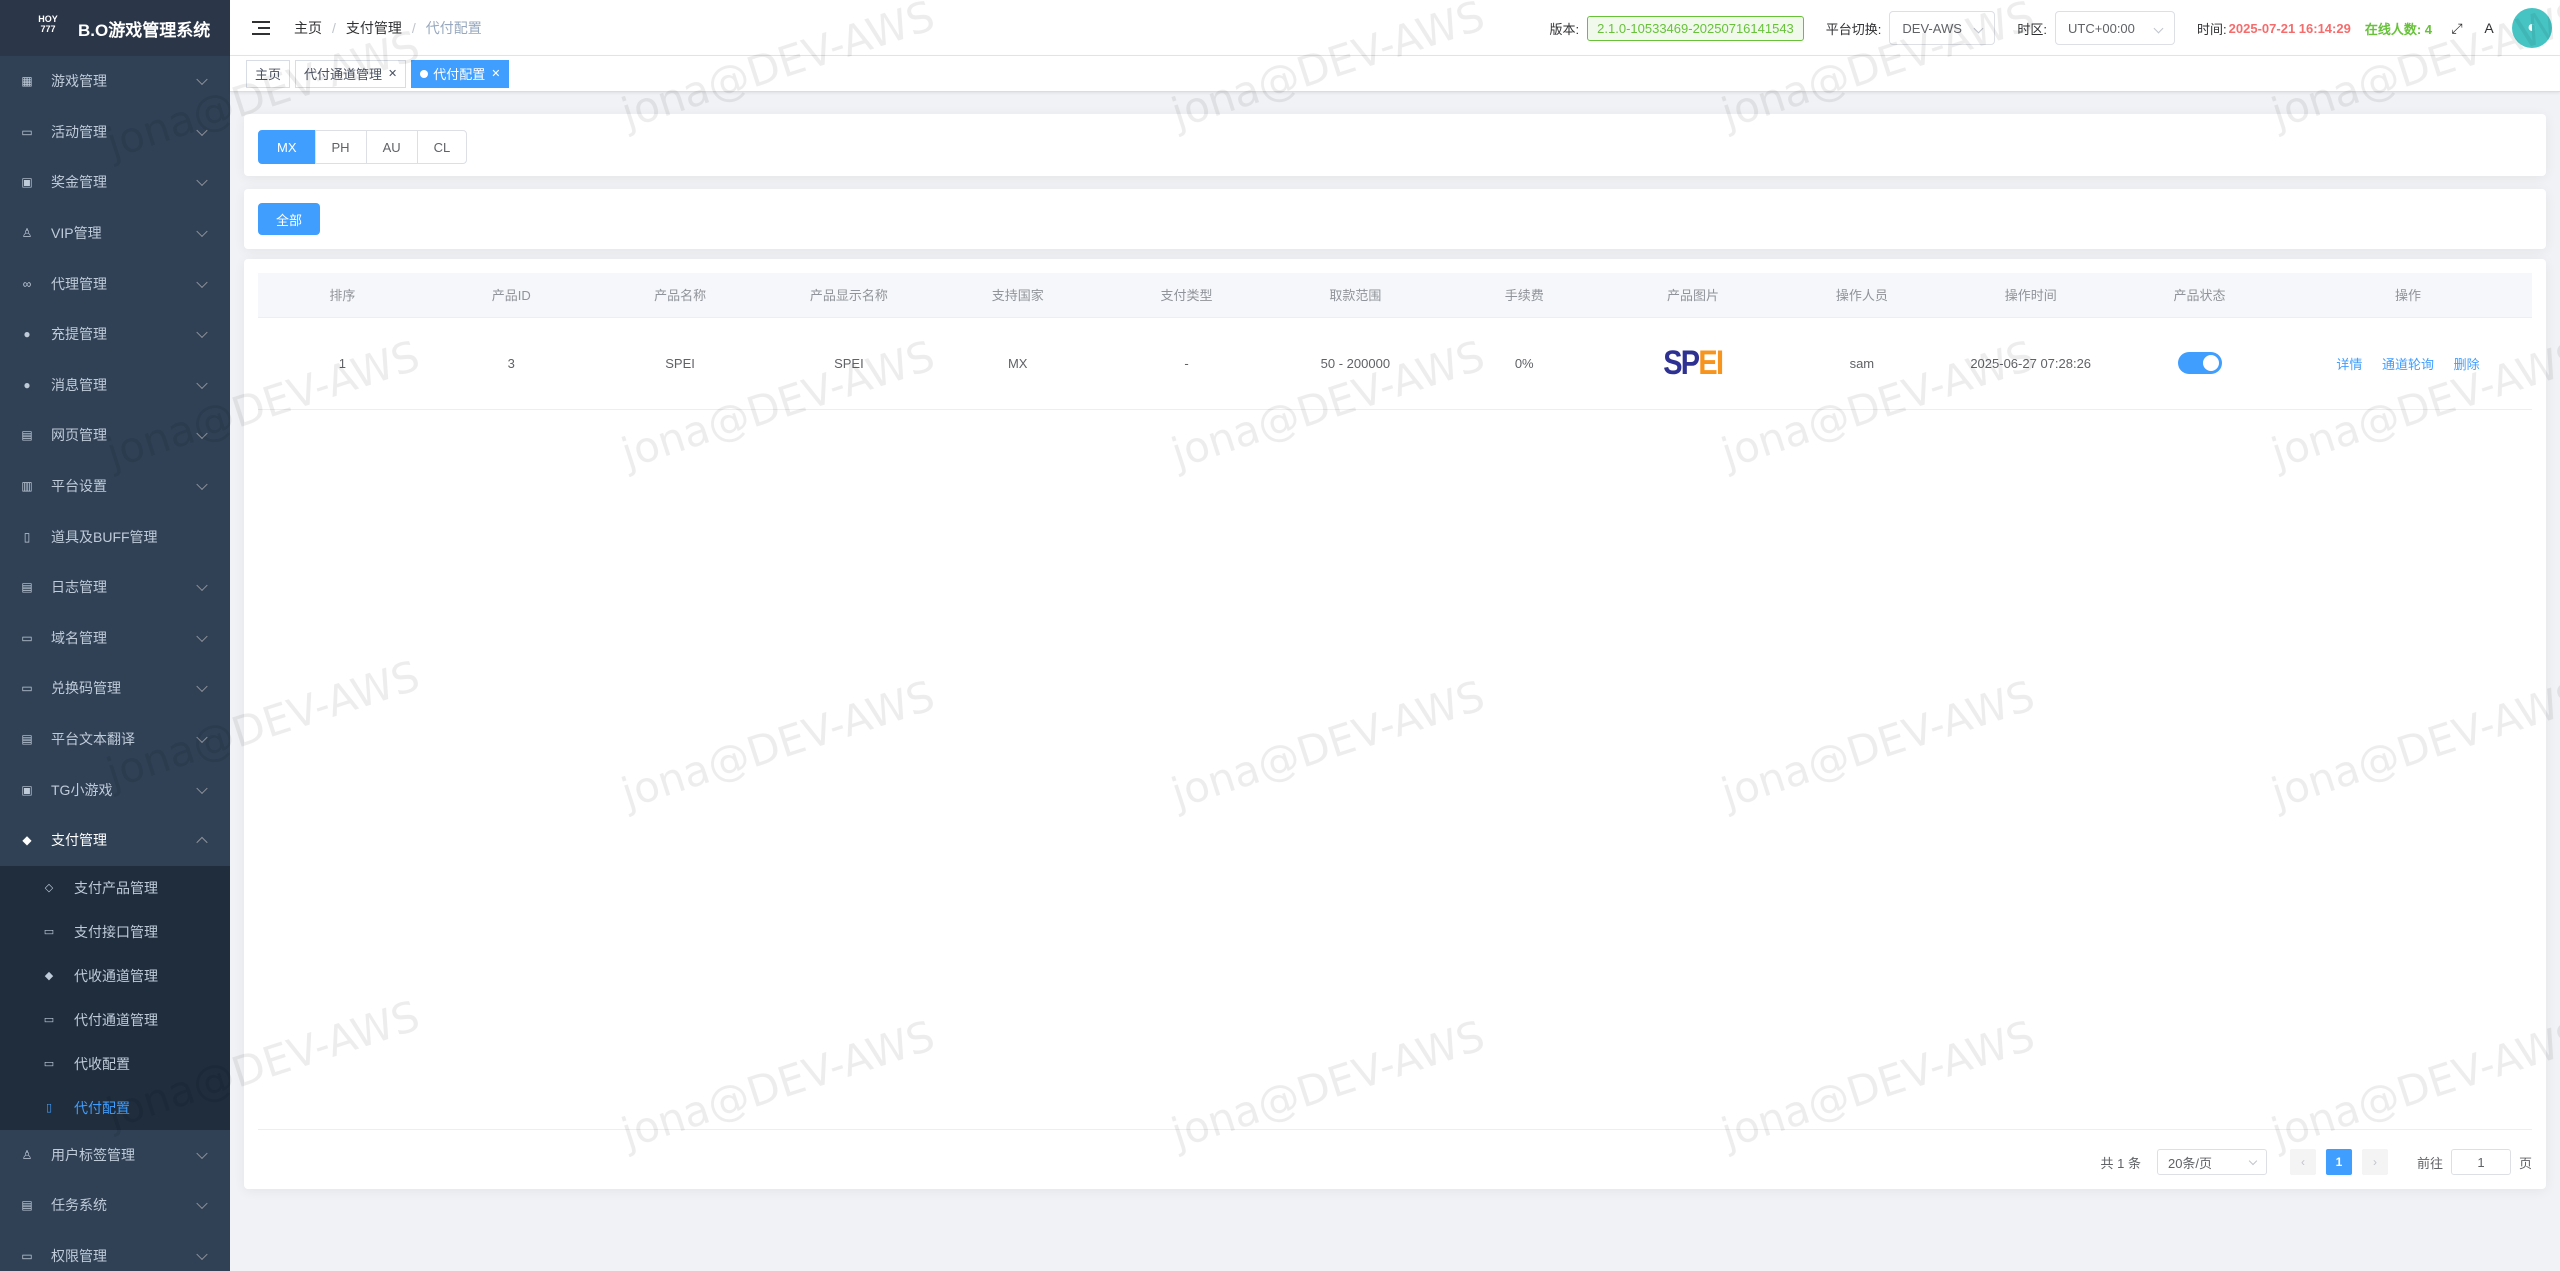  I want to click on sidebar-item-tg: ▣ TG小游戏, so click(115, 789).